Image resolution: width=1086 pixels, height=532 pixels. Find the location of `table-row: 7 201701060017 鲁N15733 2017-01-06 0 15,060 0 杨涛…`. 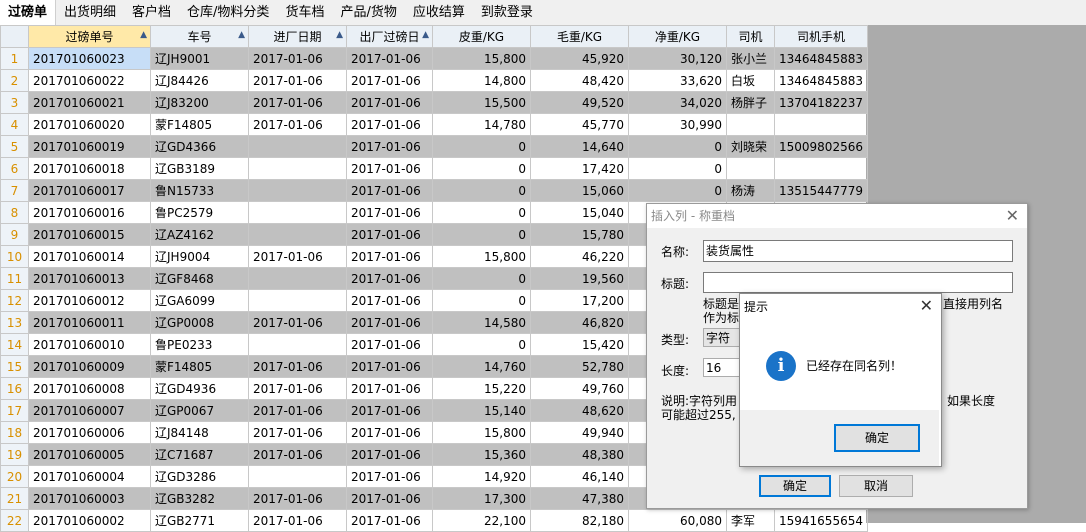

table-row: 7 201701060017 鲁N15733 2017-01-06 0 15,060 0 杨涛… is located at coordinates (434, 190).